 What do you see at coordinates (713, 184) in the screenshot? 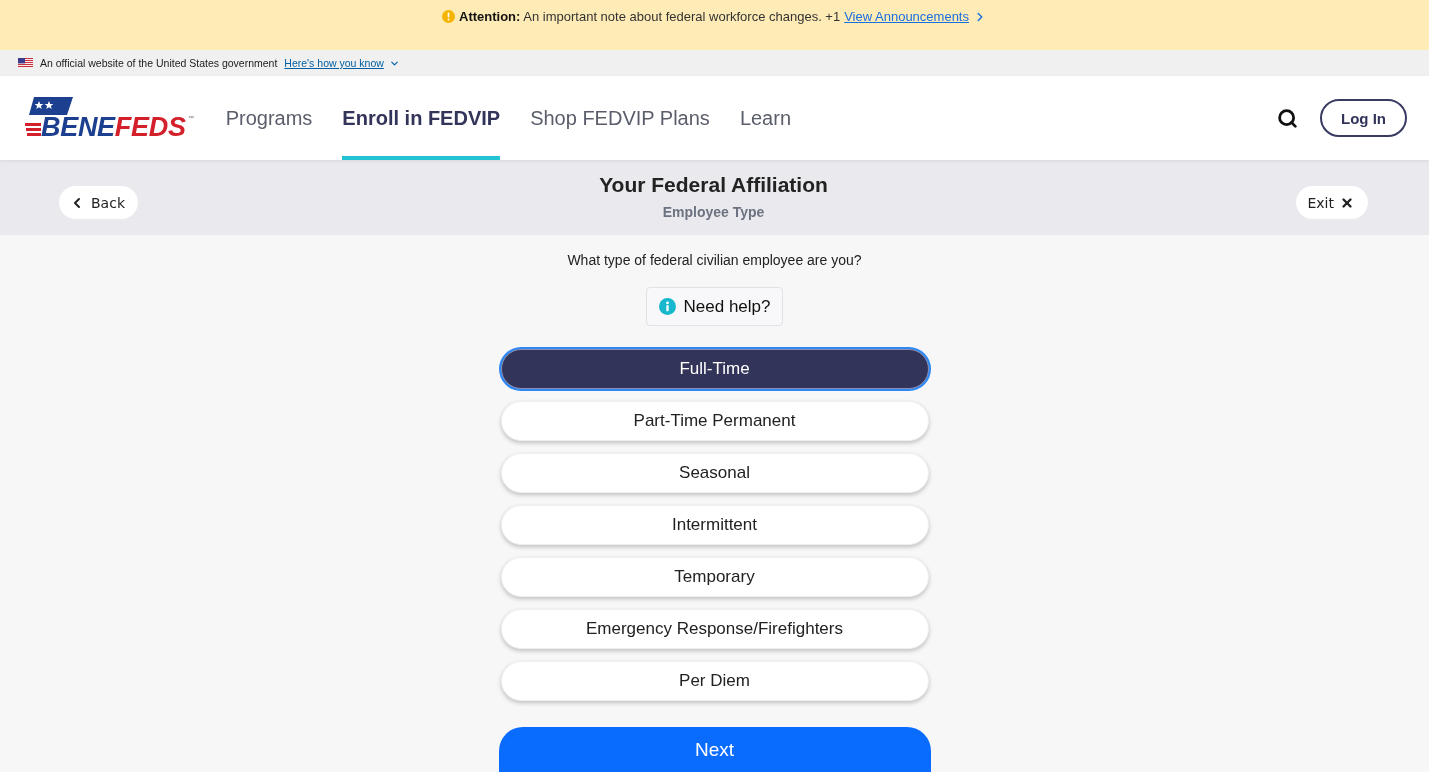
I see `page-title: Your Federal Affiliation` at bounding box center [713, 184].